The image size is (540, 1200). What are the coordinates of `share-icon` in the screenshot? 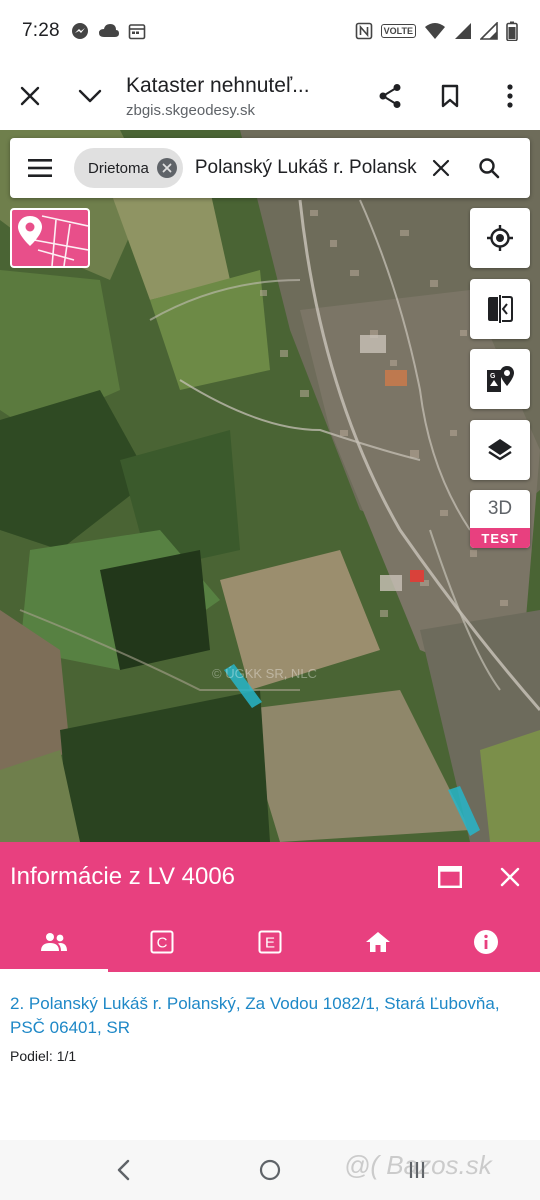 It's located at (390, 96).